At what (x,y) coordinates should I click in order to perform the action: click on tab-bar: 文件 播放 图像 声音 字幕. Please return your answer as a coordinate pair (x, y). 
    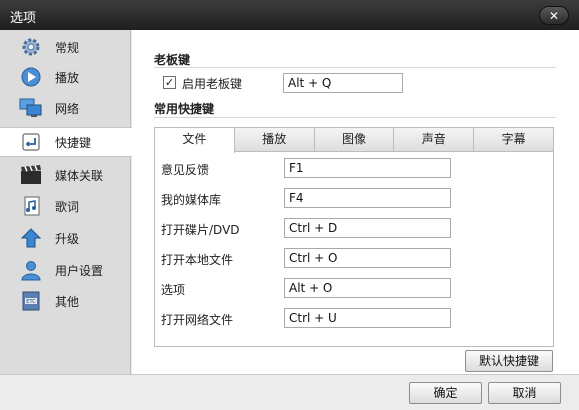
    Looking at the image, I should click on (354, 140).